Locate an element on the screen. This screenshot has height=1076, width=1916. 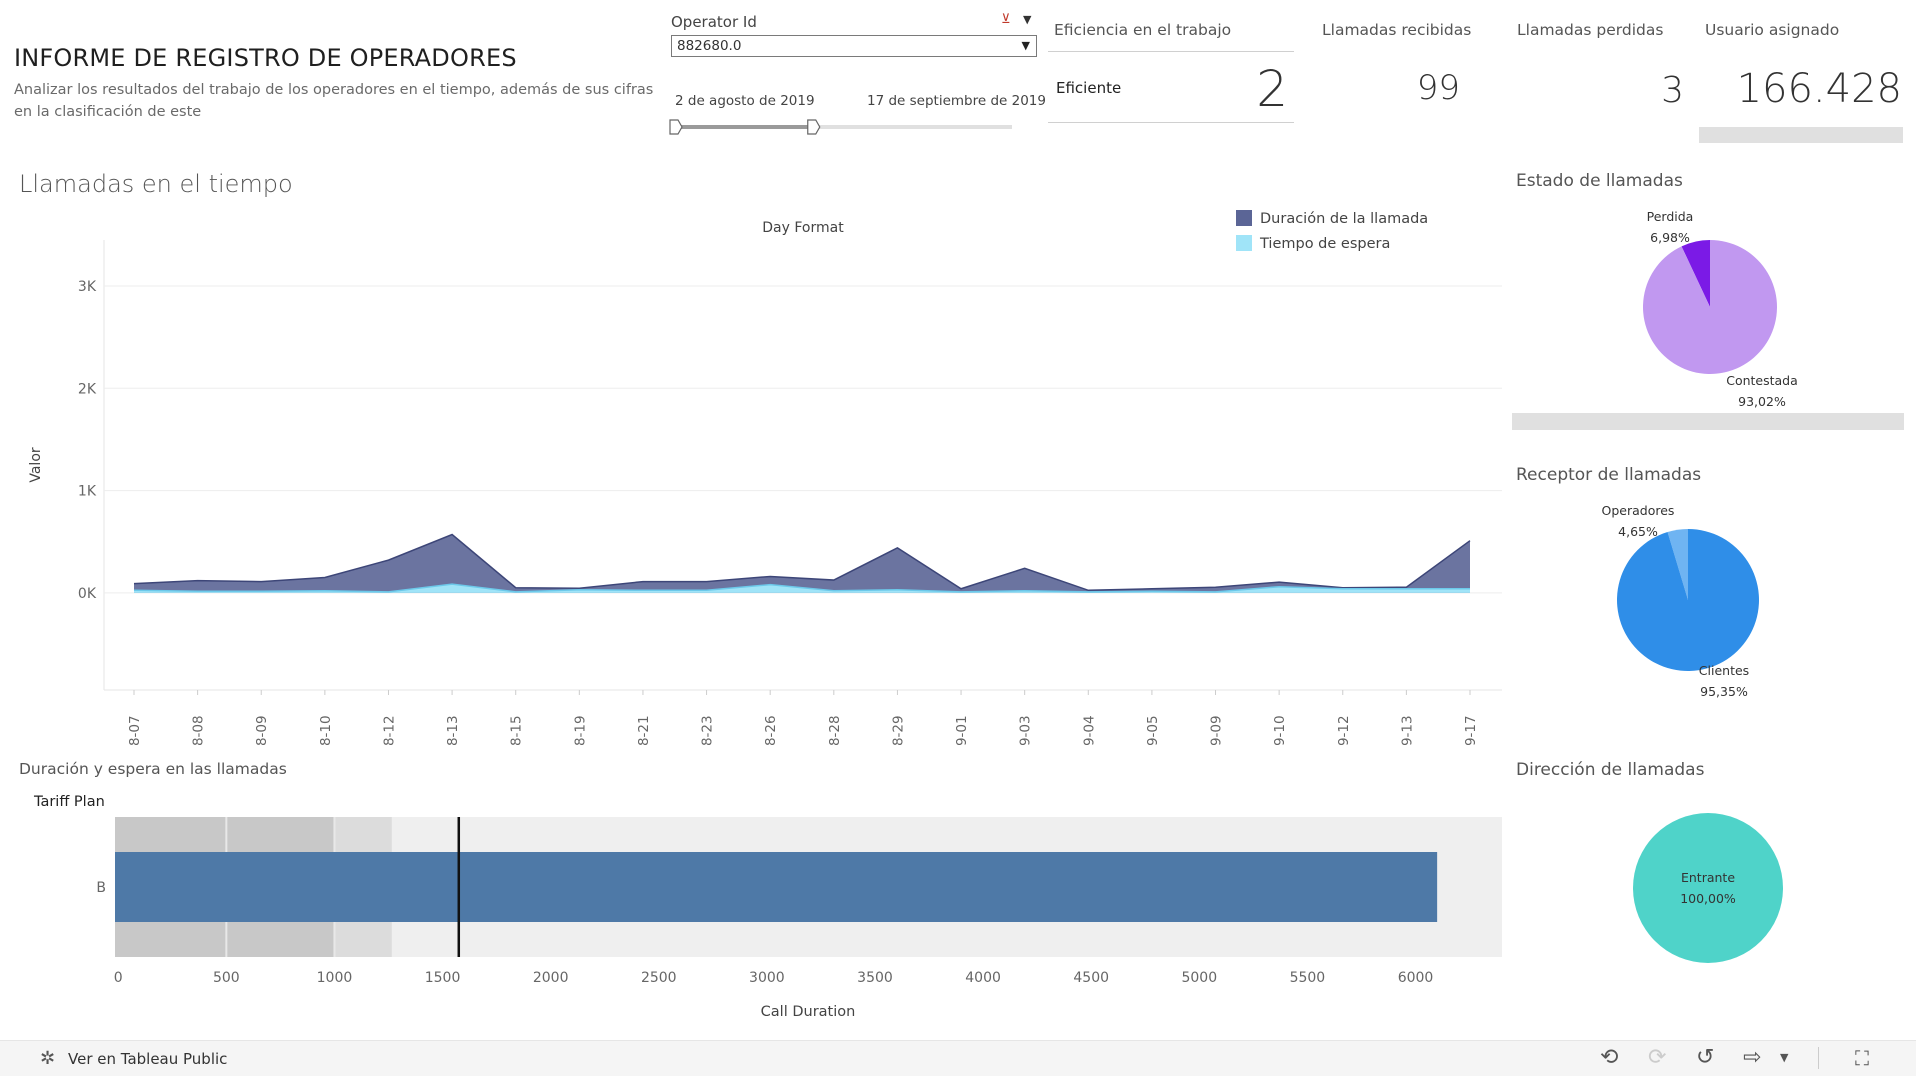
x-tick-label: 3500 is located at coordinates (875, 978).